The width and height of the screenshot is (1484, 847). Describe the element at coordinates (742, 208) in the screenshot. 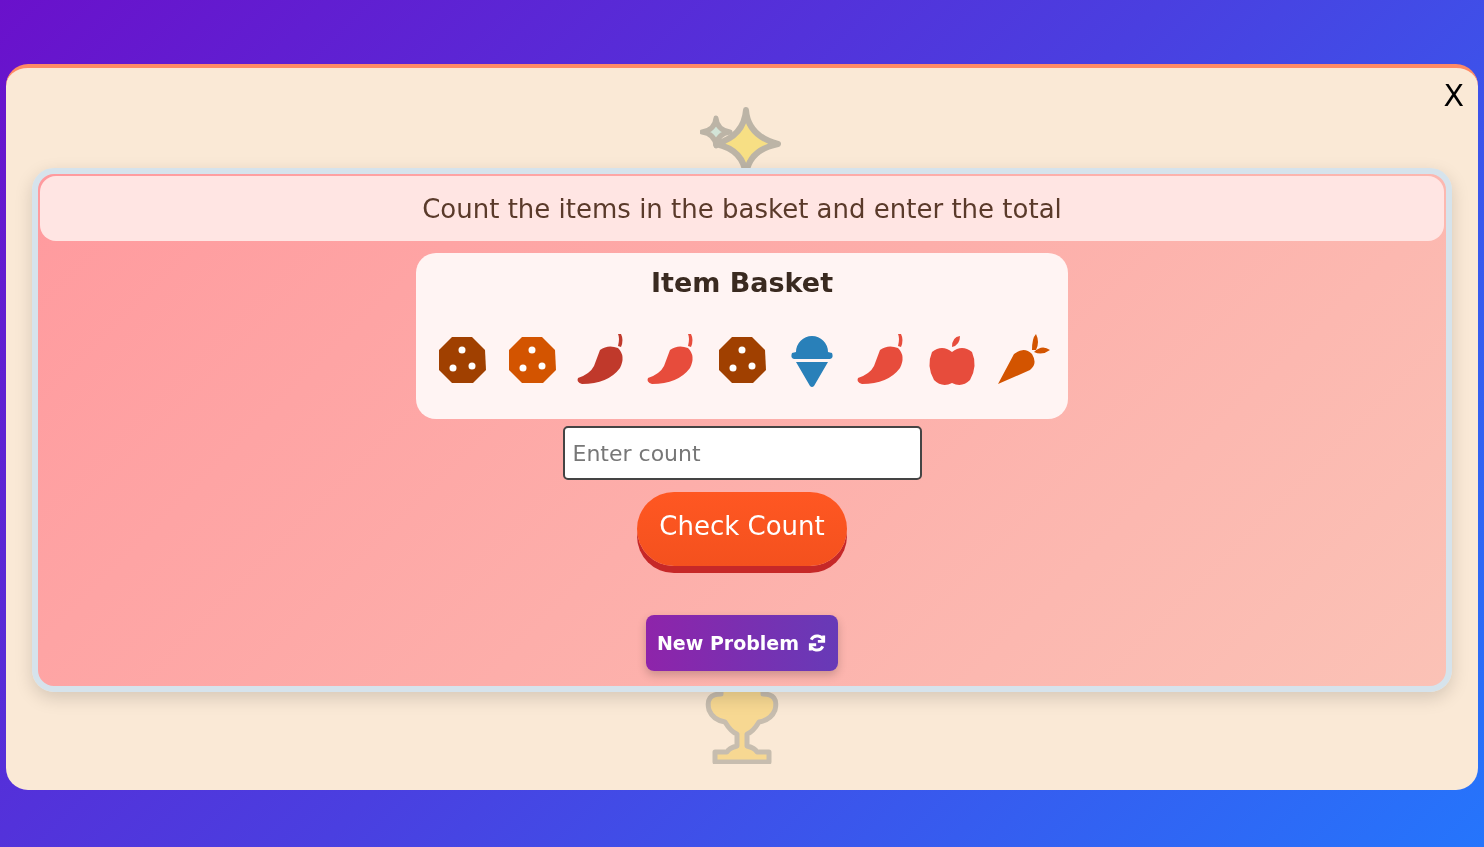

I see `instruction-text: Count the items in the basket and enter the total` at that location.